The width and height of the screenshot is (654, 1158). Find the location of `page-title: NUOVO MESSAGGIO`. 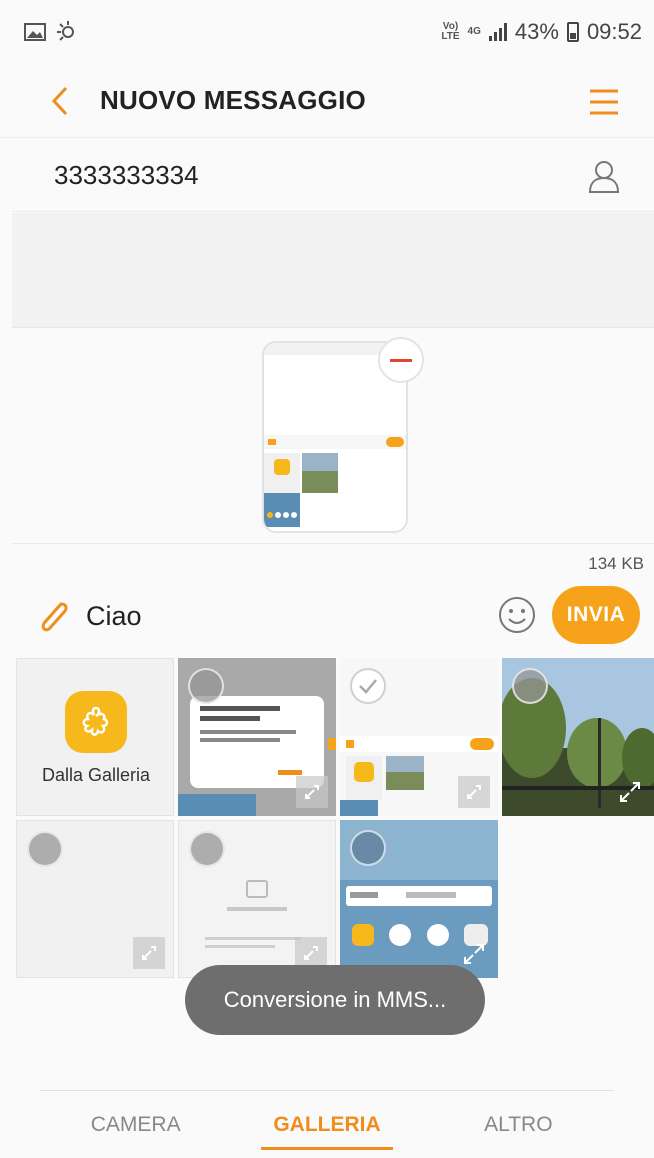

page-title: NUOVO MESSAGGIO is located at coordinates (233, 100).